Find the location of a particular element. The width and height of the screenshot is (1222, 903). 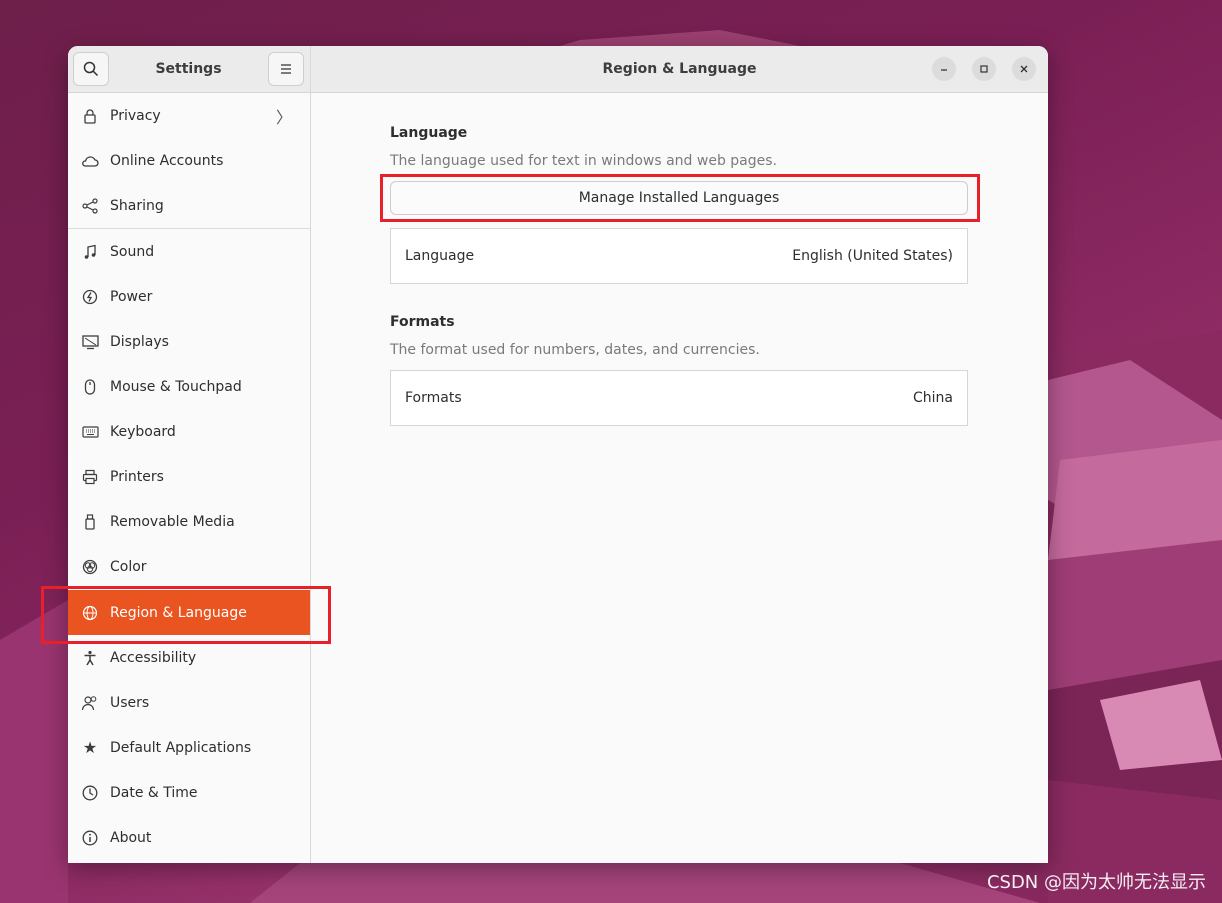

printer-icon is located at coordinates (90, 477).